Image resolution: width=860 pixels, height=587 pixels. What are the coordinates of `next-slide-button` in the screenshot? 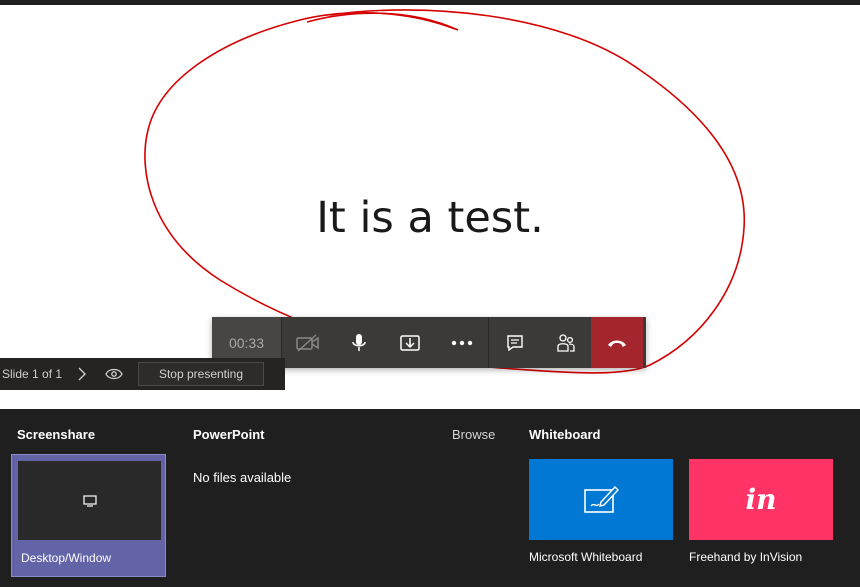 It's located at (82, 374).